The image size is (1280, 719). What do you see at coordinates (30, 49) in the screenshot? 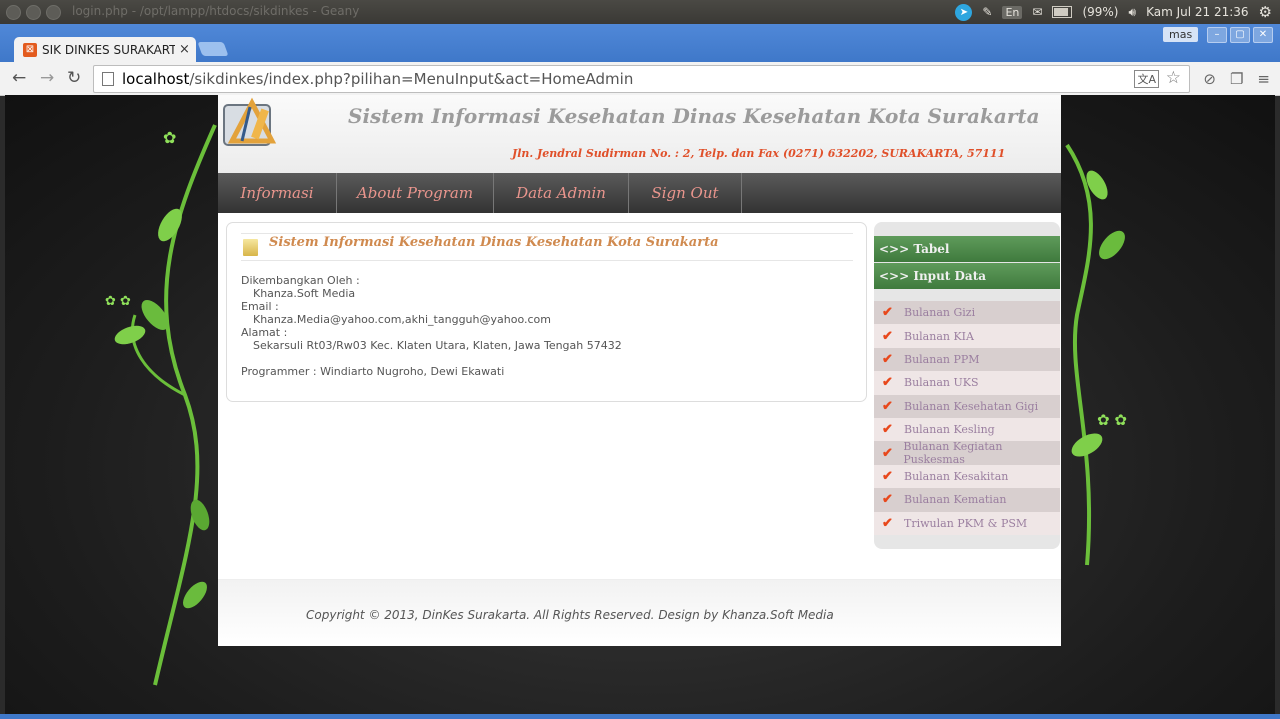
I see `favicon-icon: ⊠` at bounding box center [30, 49].